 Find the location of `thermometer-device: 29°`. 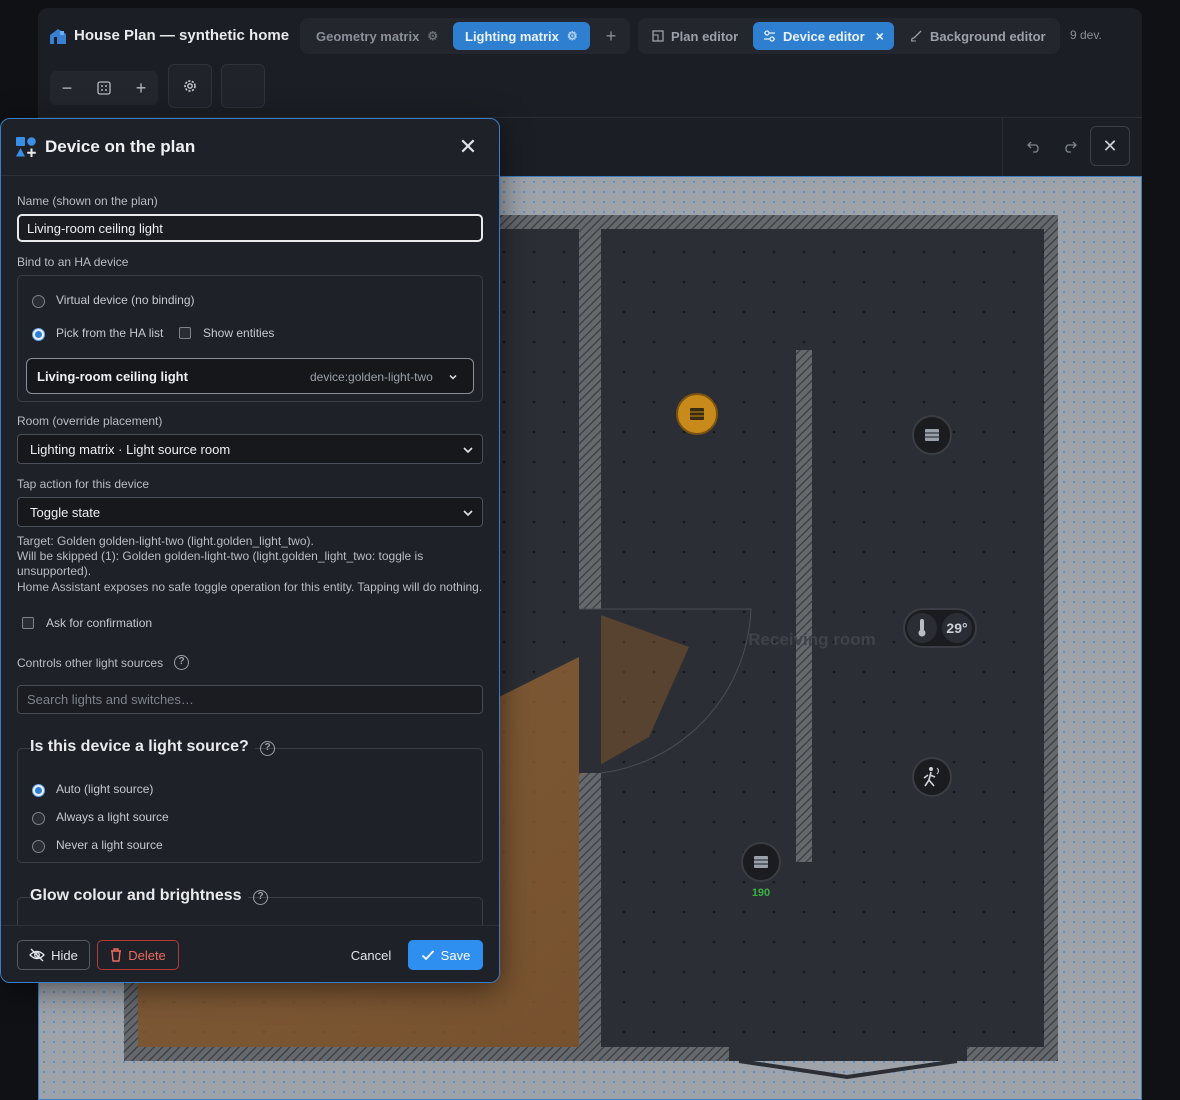

thermometer-device: 29° is located at coordinates (940, 628).